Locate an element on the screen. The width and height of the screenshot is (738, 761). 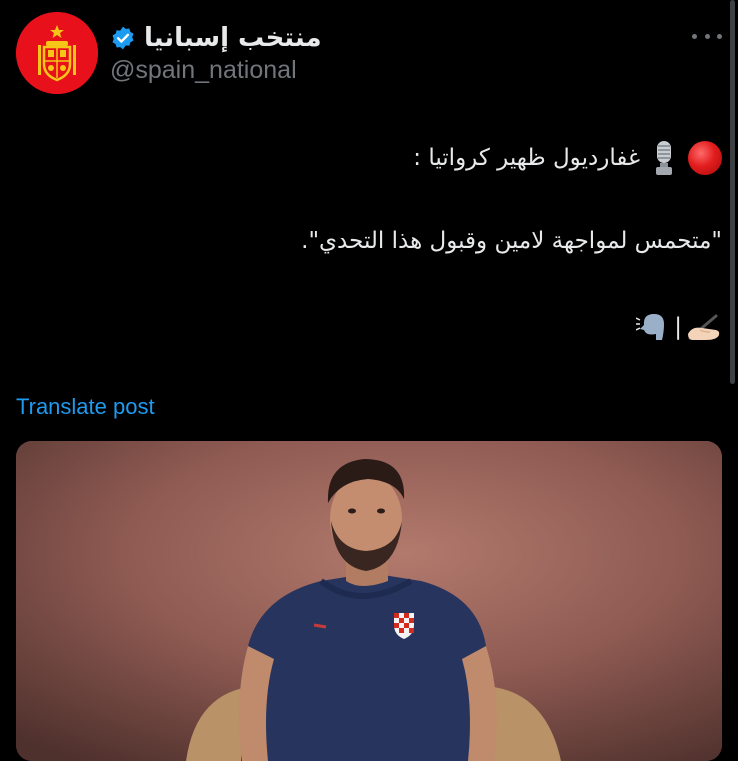
writing-hand-icon is located at coordinates (704, 327).